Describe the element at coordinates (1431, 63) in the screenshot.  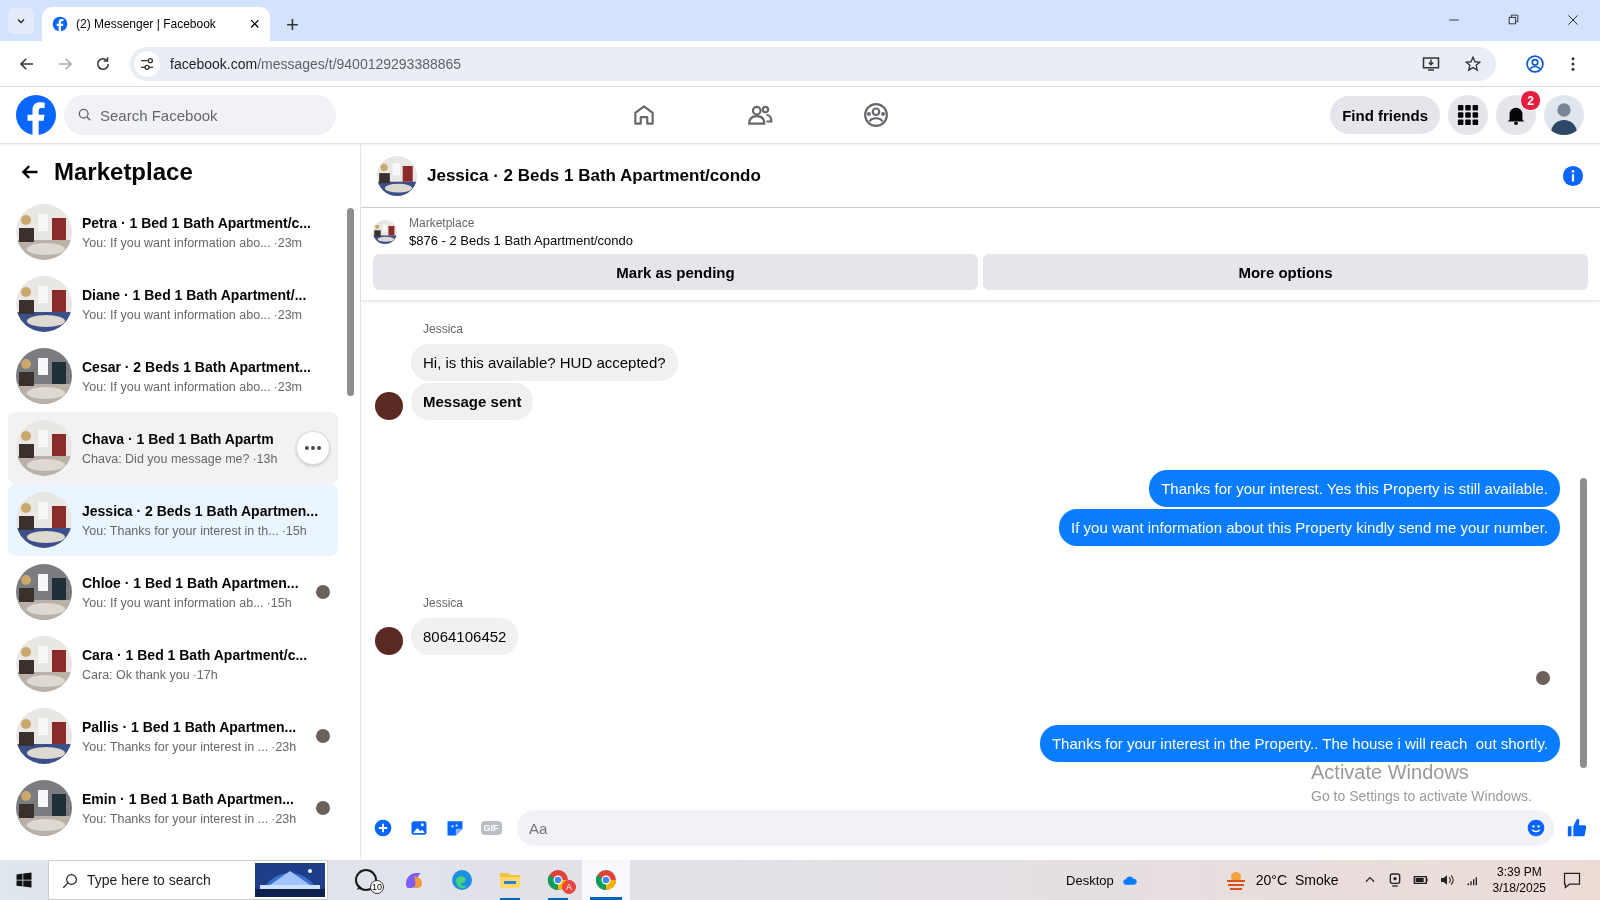
I see `install-app-icon` at that location.